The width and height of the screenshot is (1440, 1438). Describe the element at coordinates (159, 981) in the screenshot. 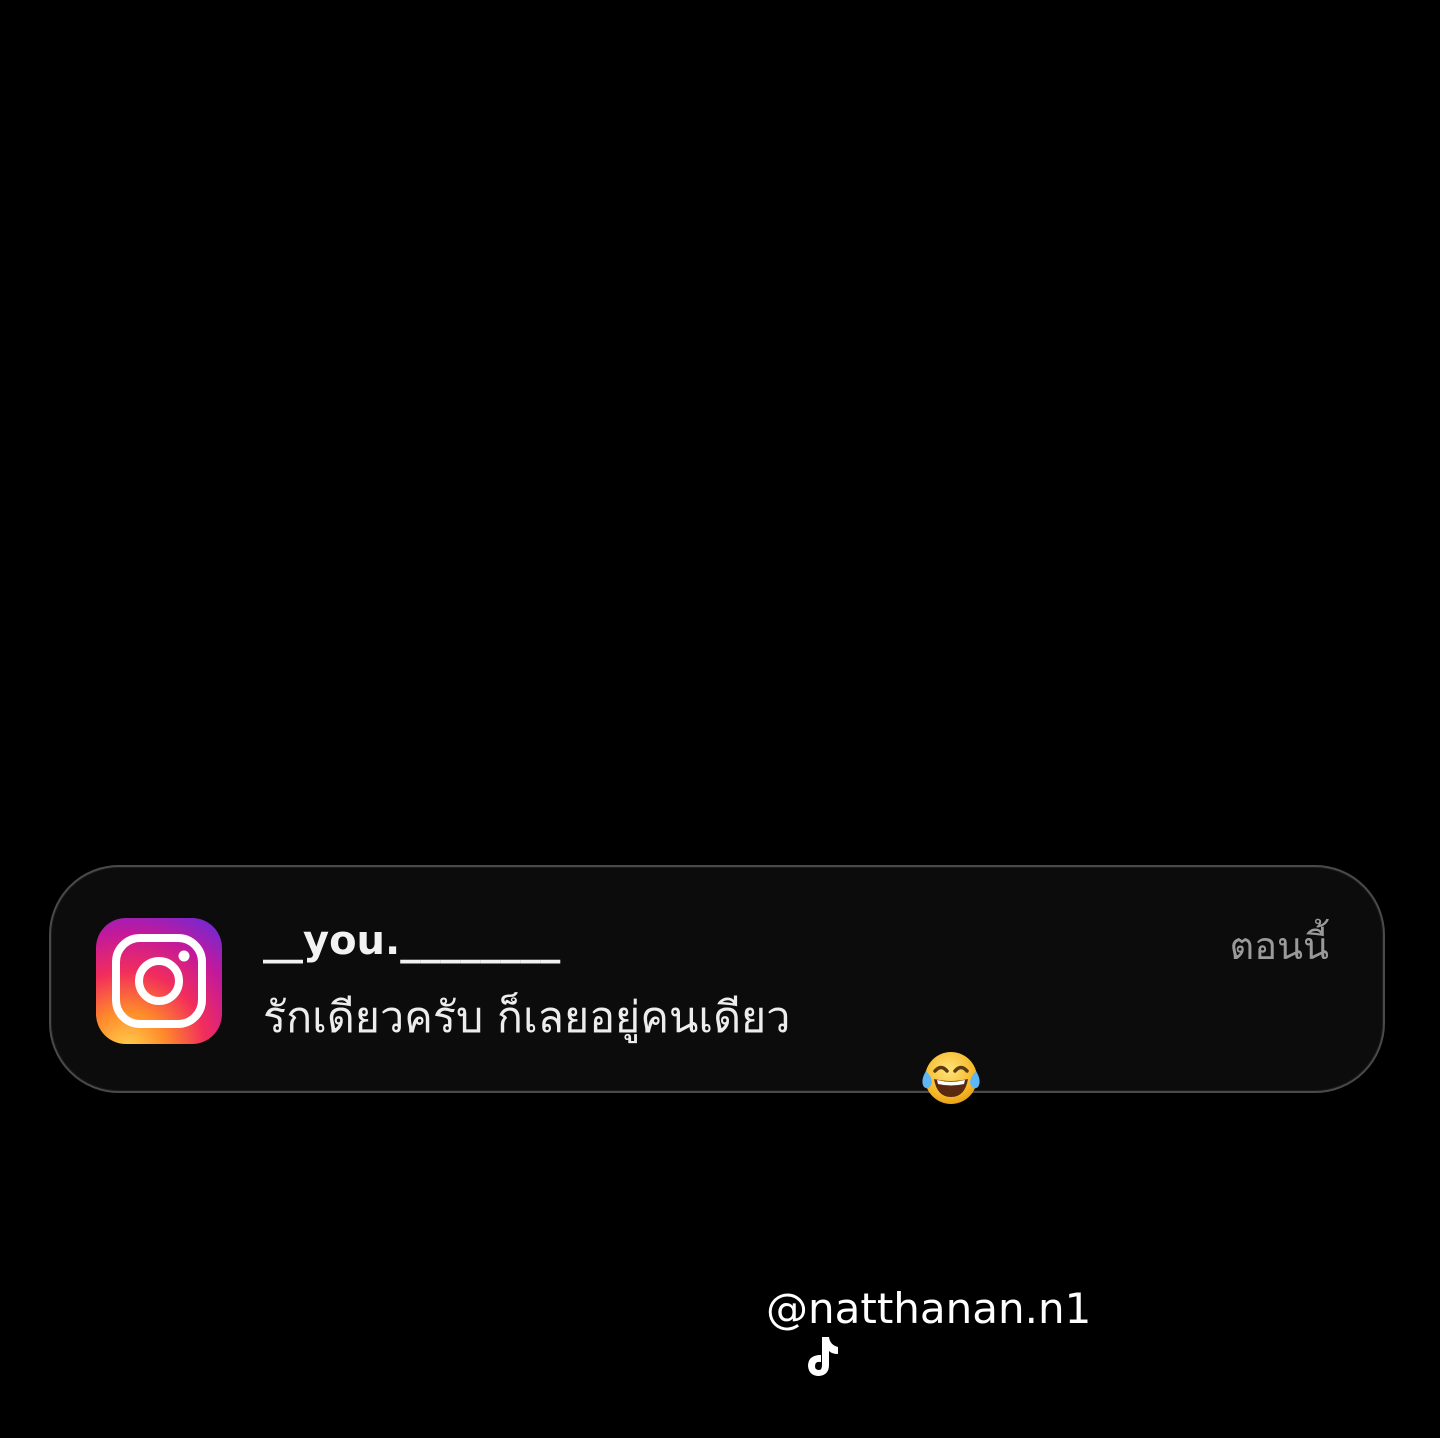

I see `instagram-icon` at that location.